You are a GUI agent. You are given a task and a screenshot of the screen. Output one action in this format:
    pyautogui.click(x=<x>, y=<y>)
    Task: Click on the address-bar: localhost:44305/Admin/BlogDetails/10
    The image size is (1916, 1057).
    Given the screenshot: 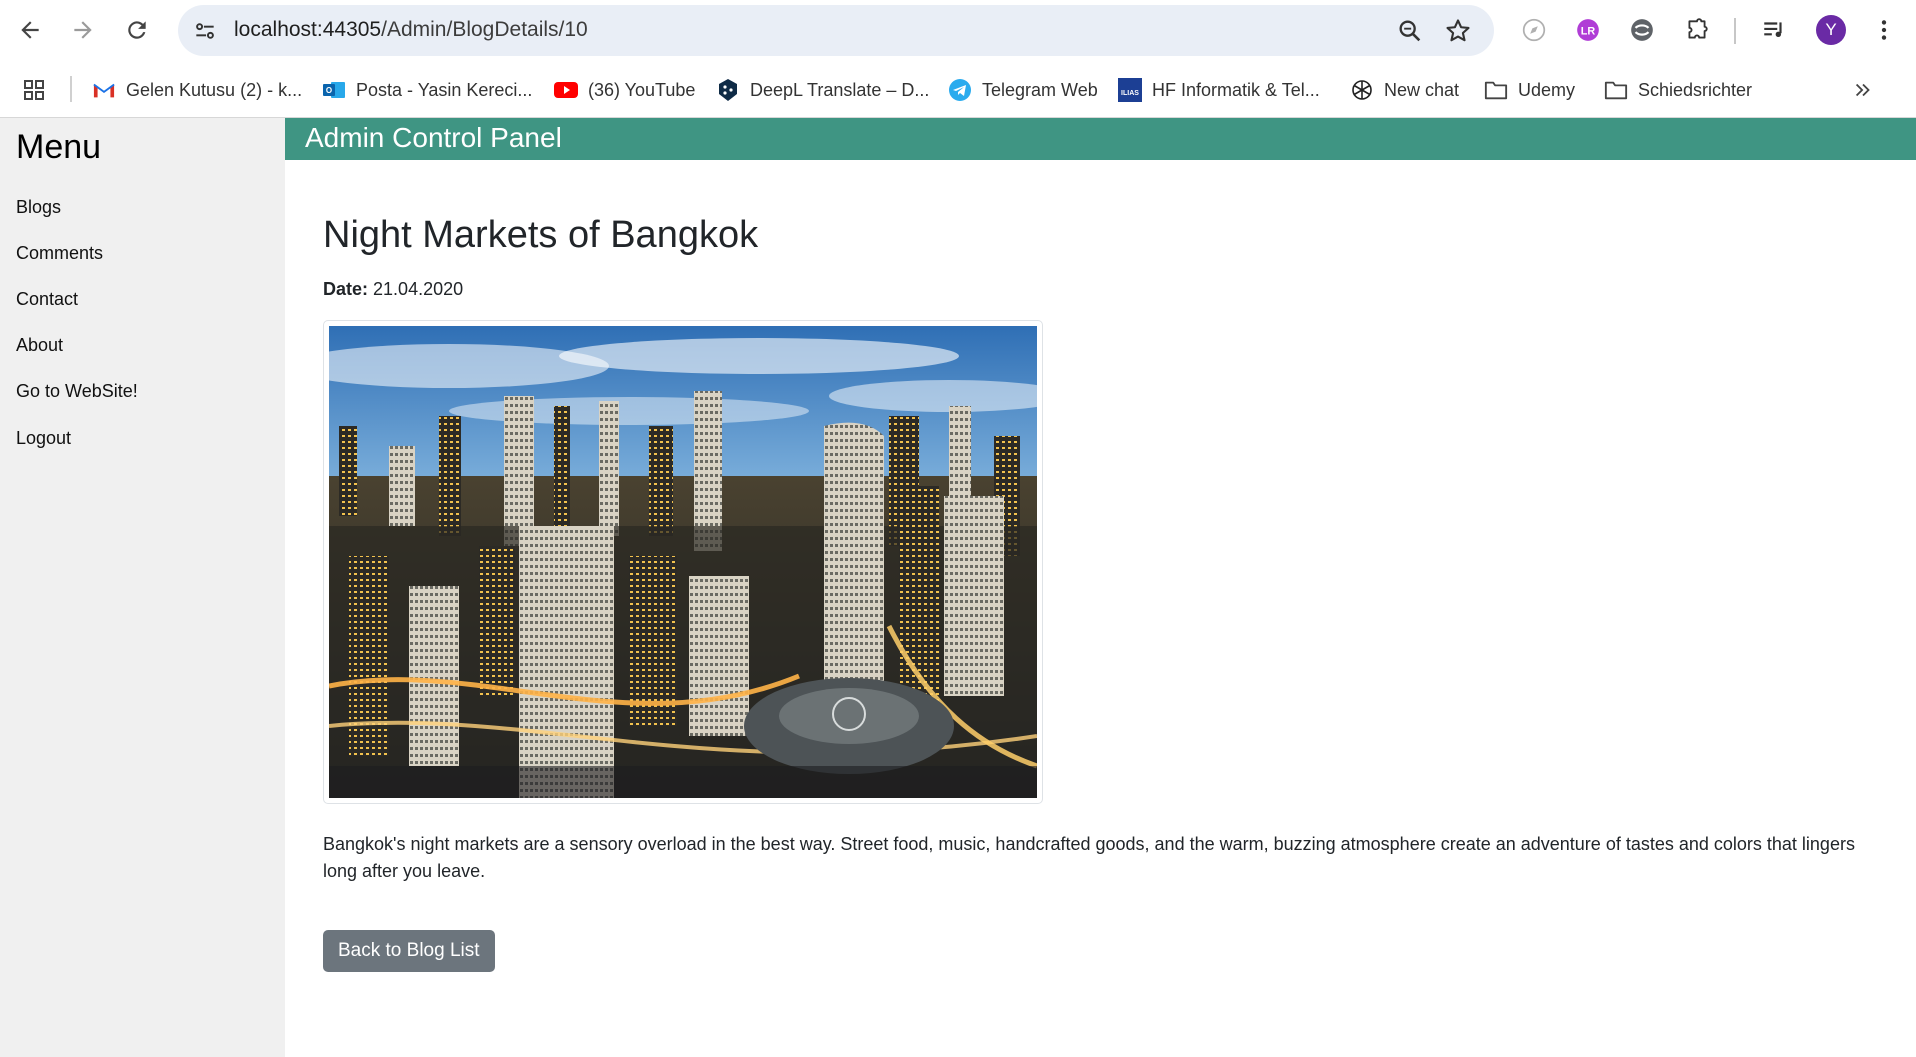 What is the action you would take?
    pyautogui.click(x=836, y=30)
    